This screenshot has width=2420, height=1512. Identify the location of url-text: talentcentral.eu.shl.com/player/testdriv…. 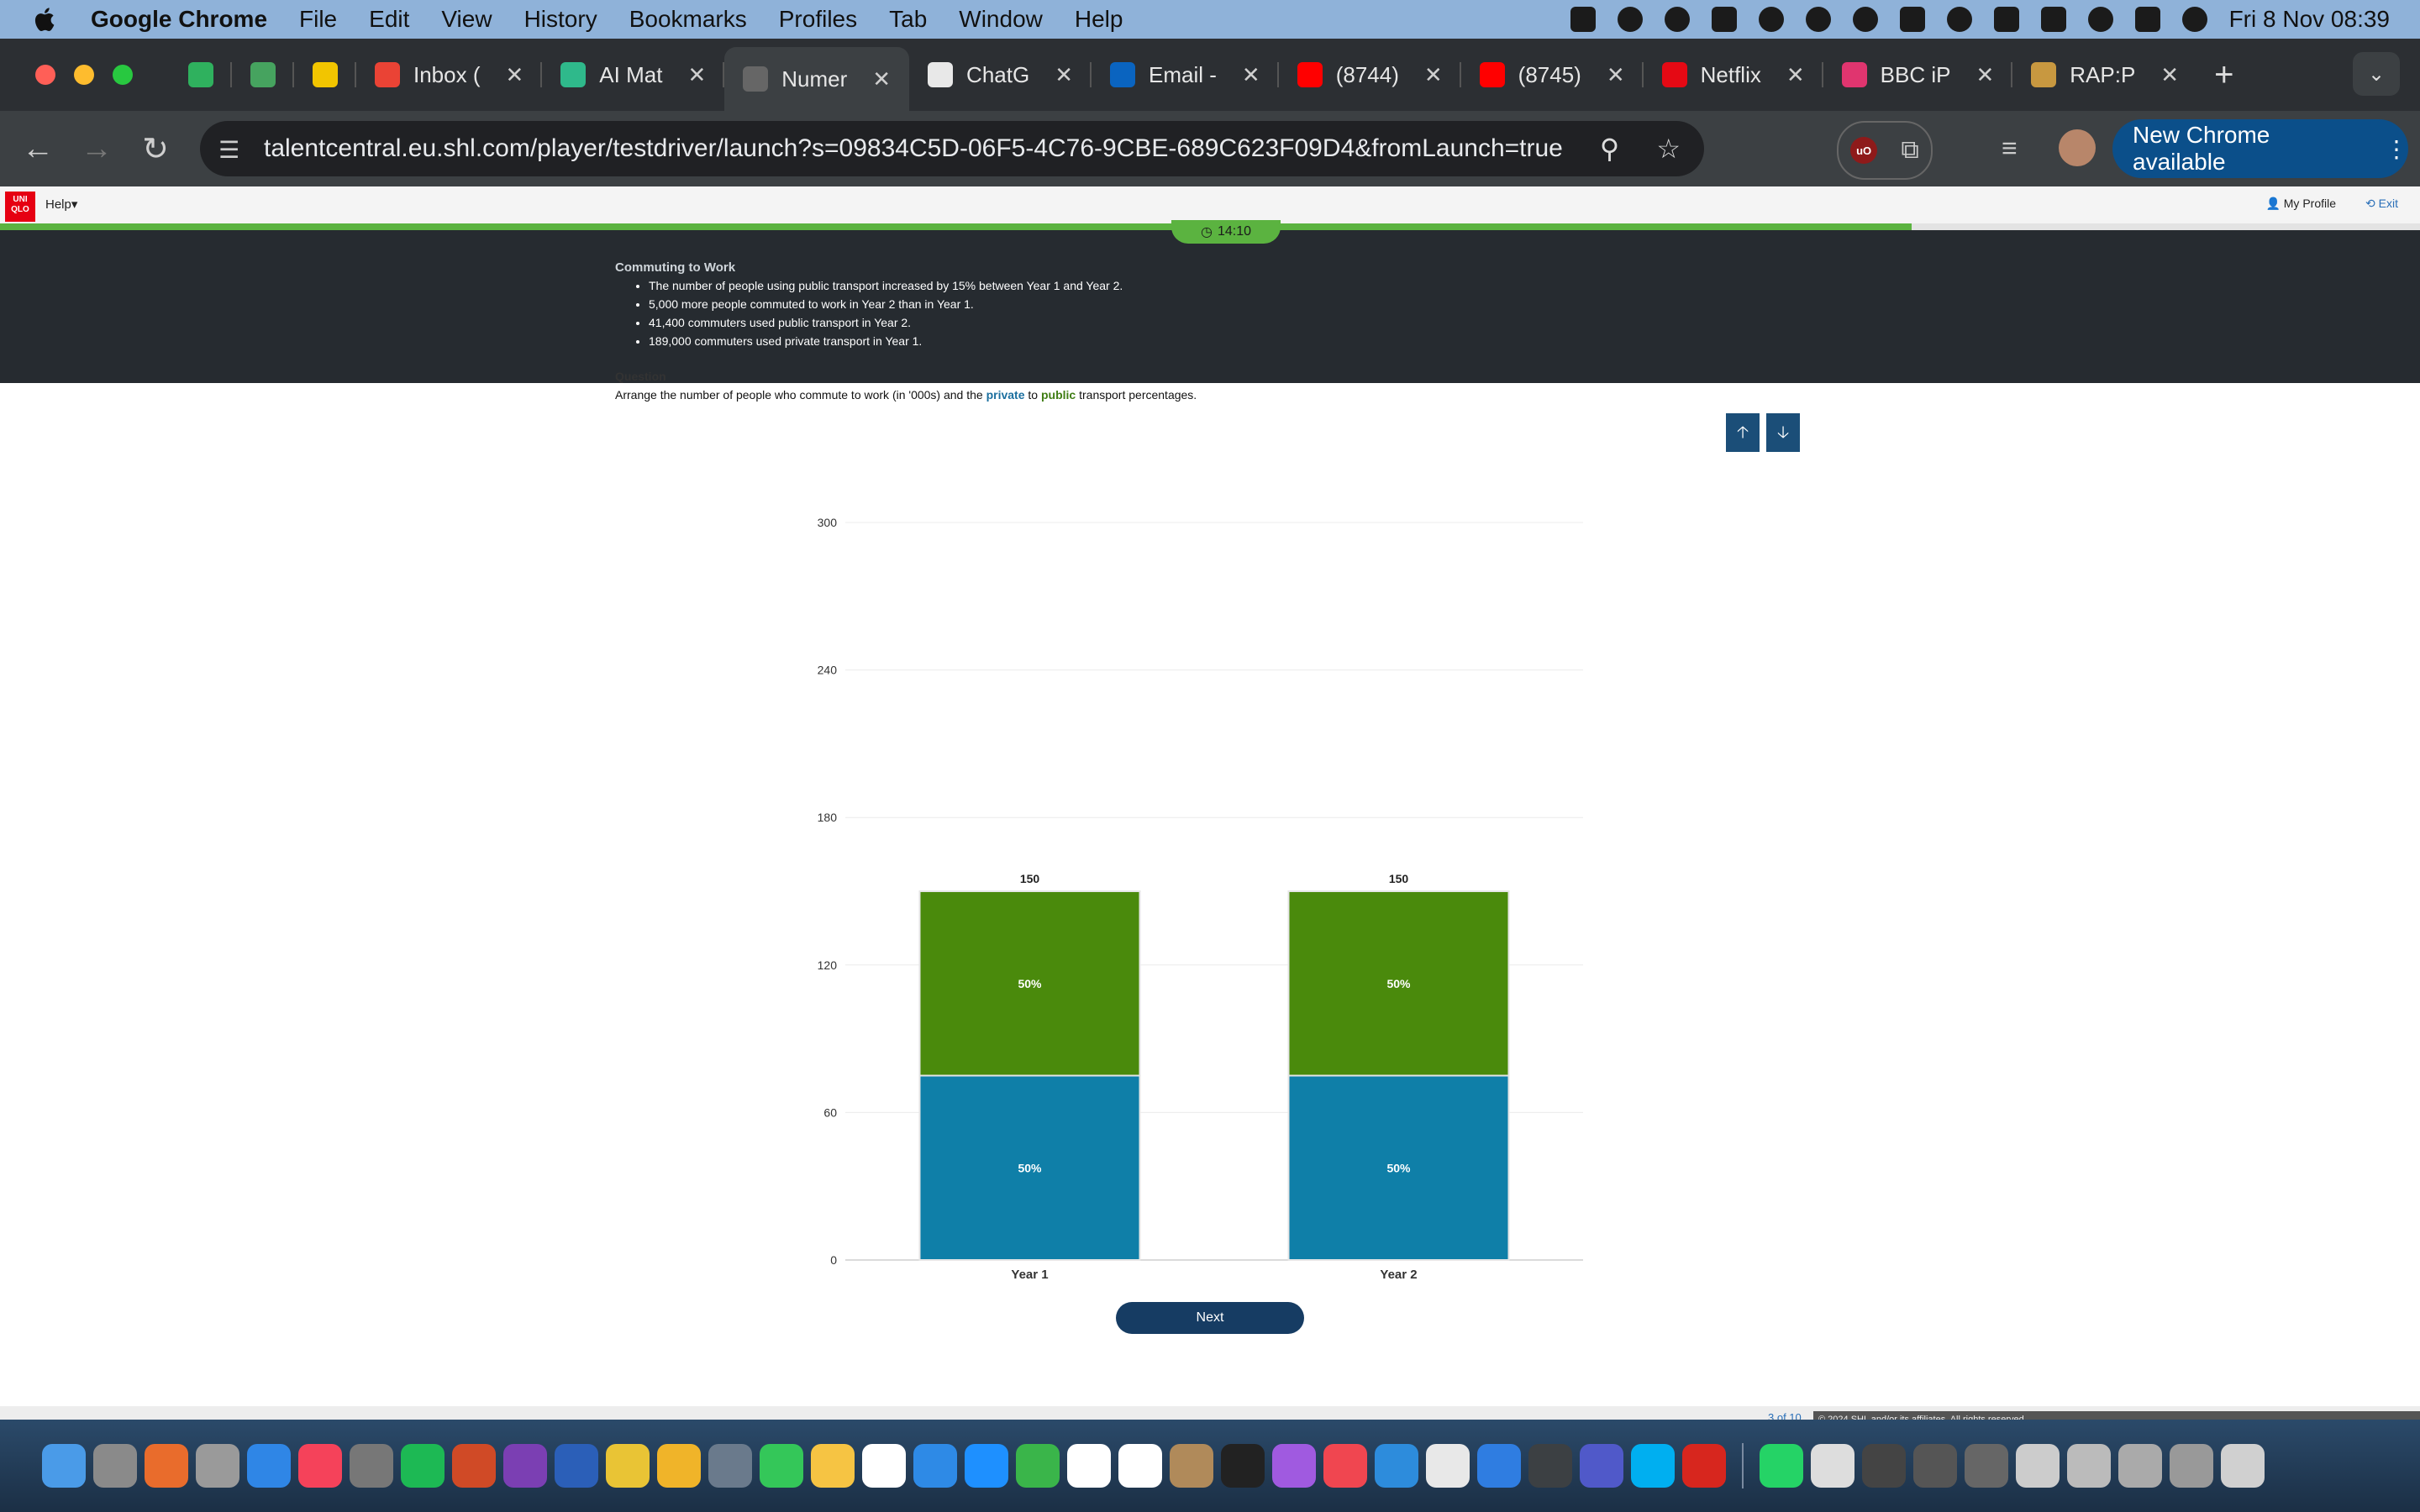
(913, 148).